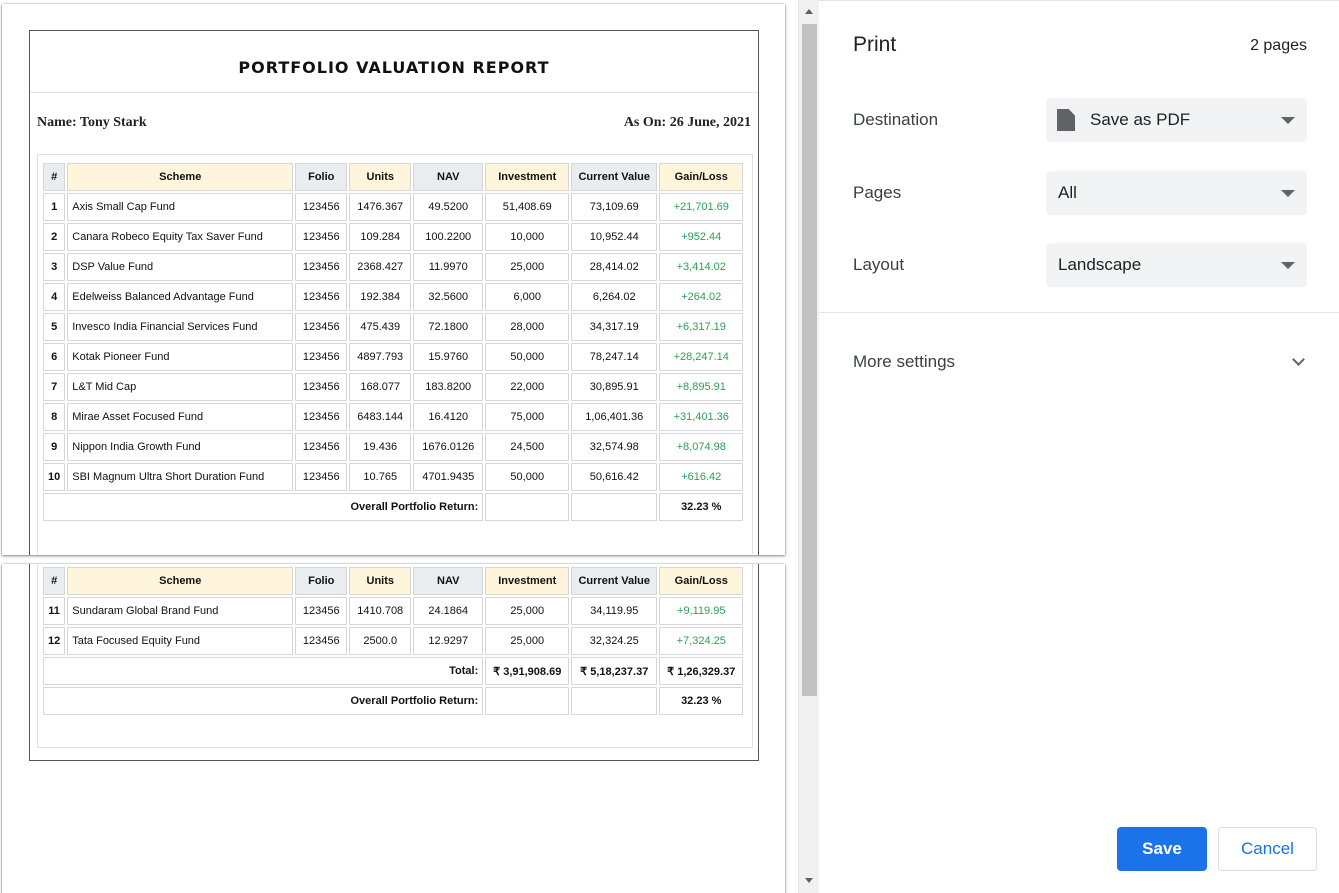 Image resolution: width=1339 pixels, height=893 pixels. What do you see at coordinates (92, 122) in the screenshot?
I see `investor-name: Name: Tony Stark` at bounding box center [92, 122].